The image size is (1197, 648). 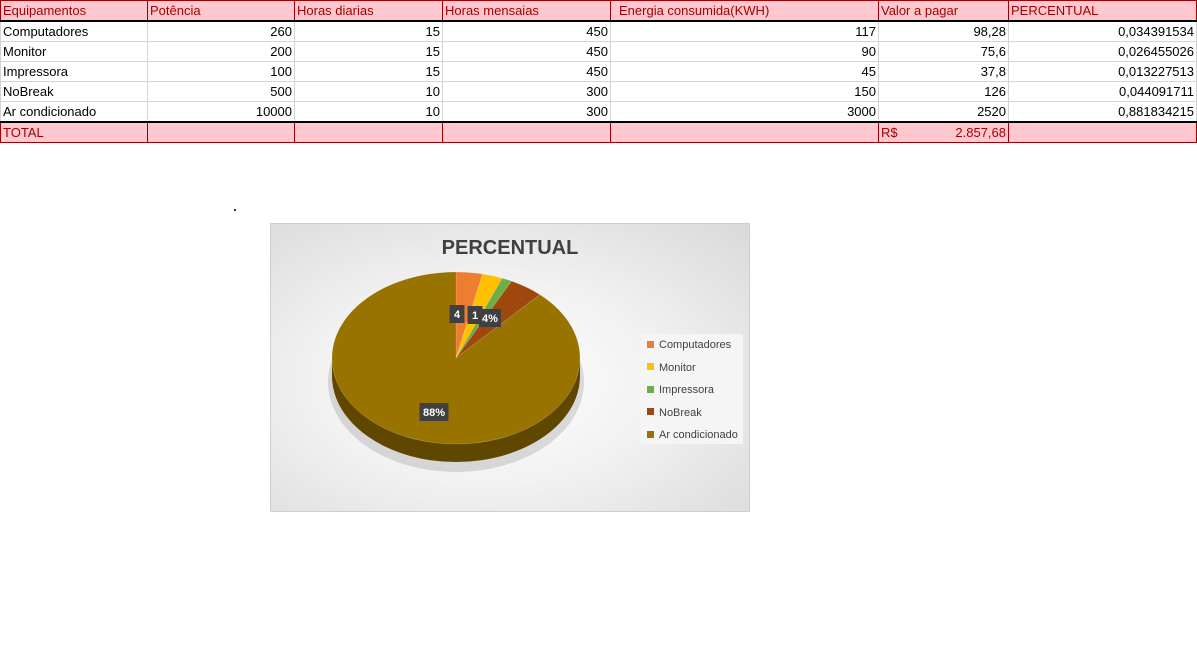 I want to click on header-cell: Horas diarias, so click(x=368, y=11).